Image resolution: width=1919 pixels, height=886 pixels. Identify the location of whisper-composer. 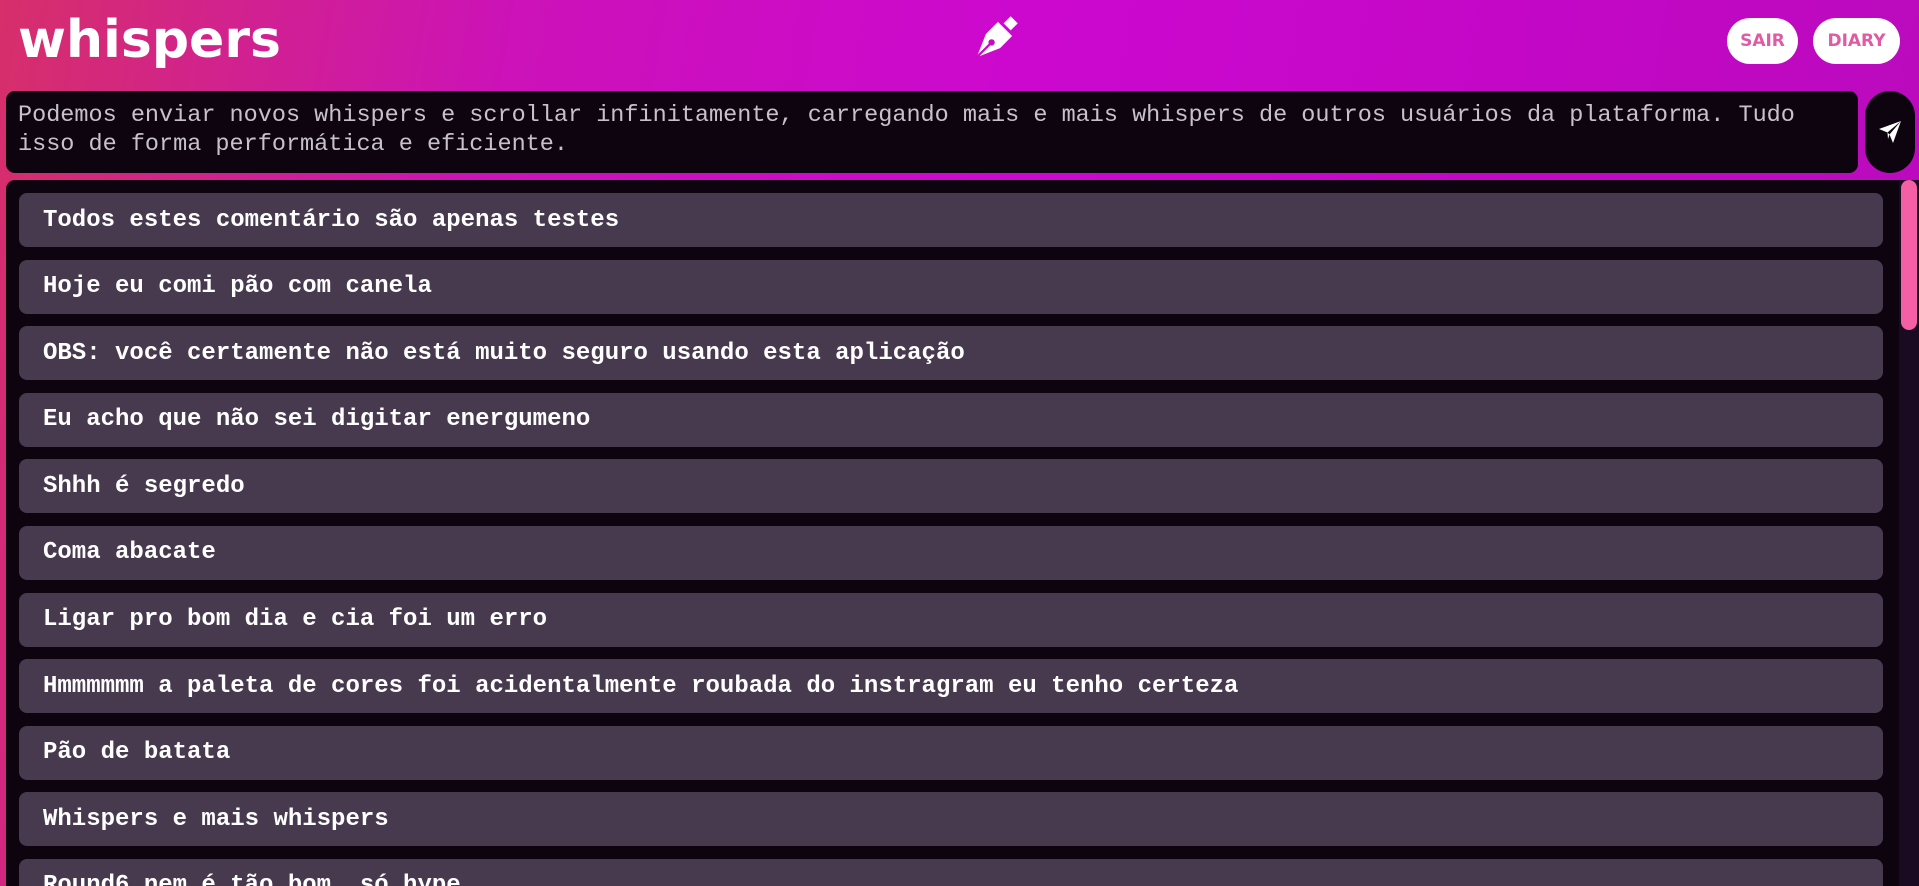
(932, 132).